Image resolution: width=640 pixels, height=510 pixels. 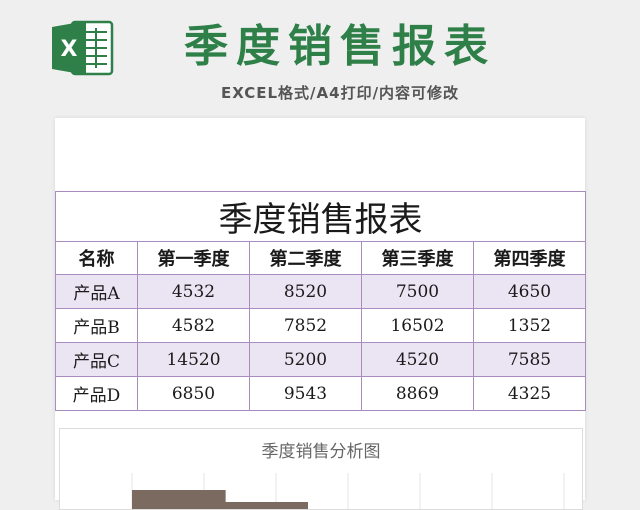 What do you see at coordinates (305, 291) in the screenshot?
I see `value-cell: 8520` at bounding box center [305, 291].